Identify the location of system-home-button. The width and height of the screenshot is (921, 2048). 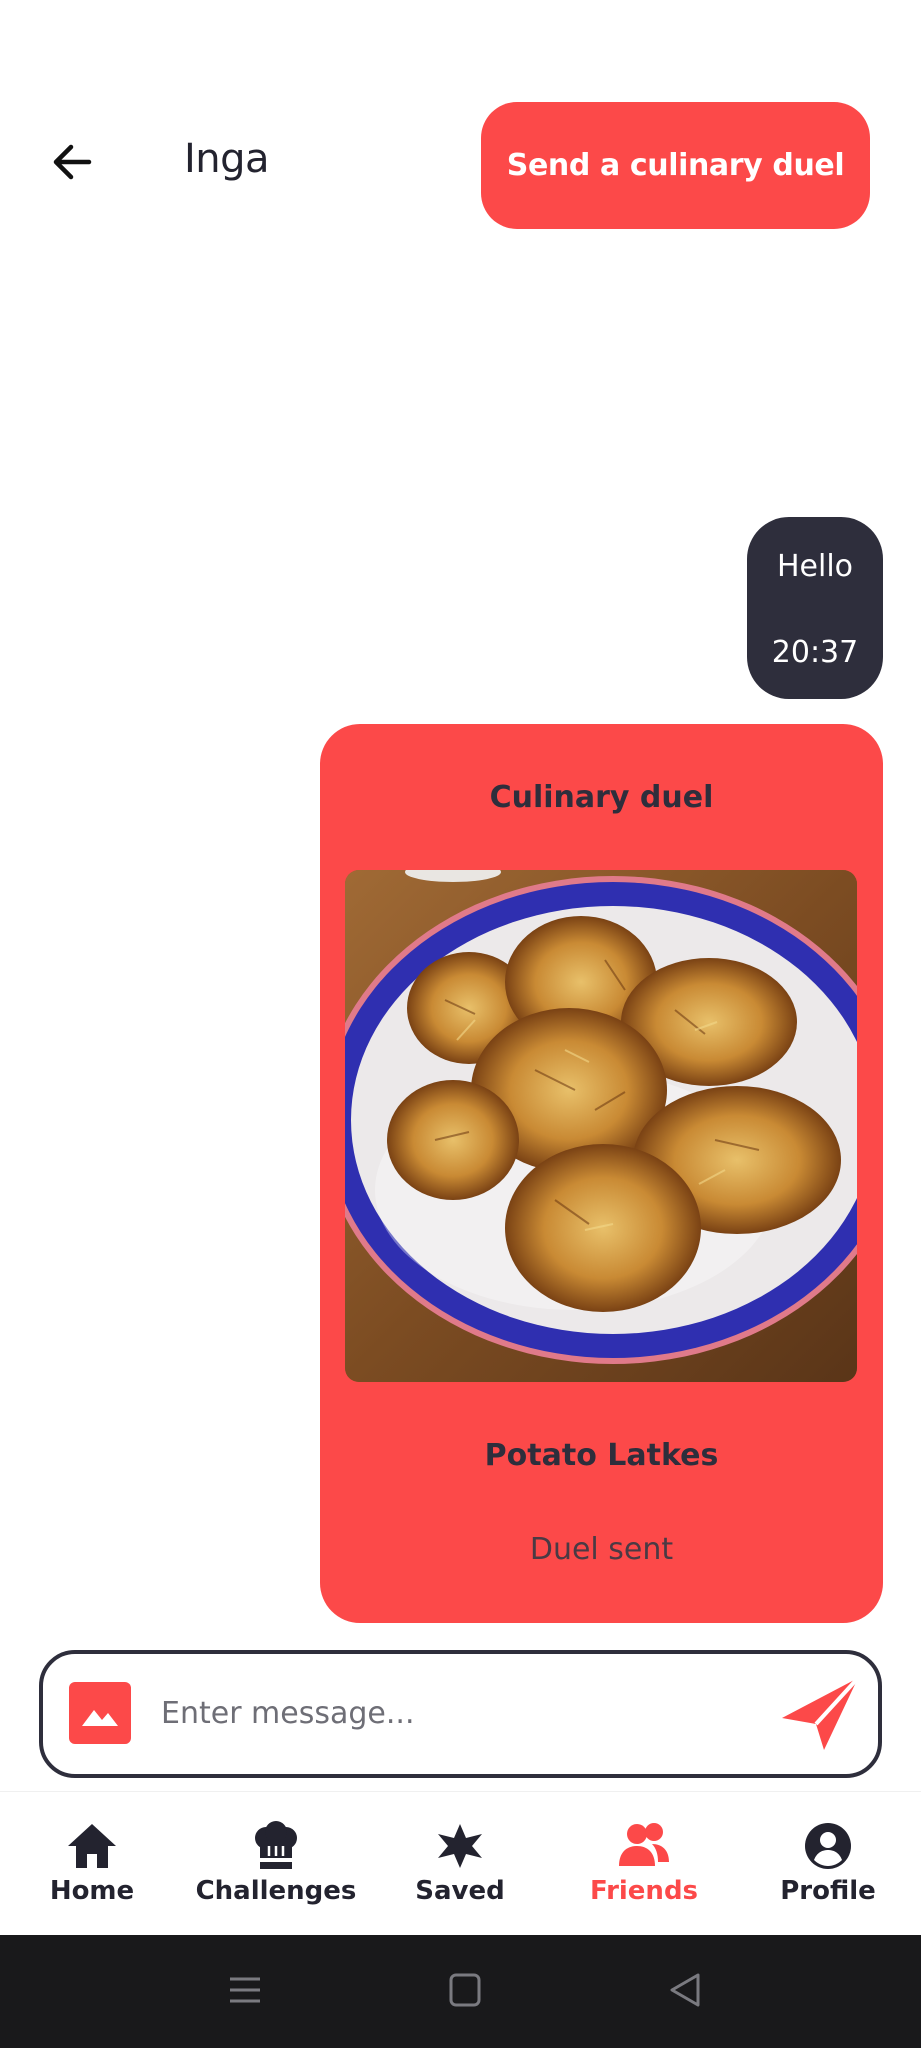
(465, 1990).